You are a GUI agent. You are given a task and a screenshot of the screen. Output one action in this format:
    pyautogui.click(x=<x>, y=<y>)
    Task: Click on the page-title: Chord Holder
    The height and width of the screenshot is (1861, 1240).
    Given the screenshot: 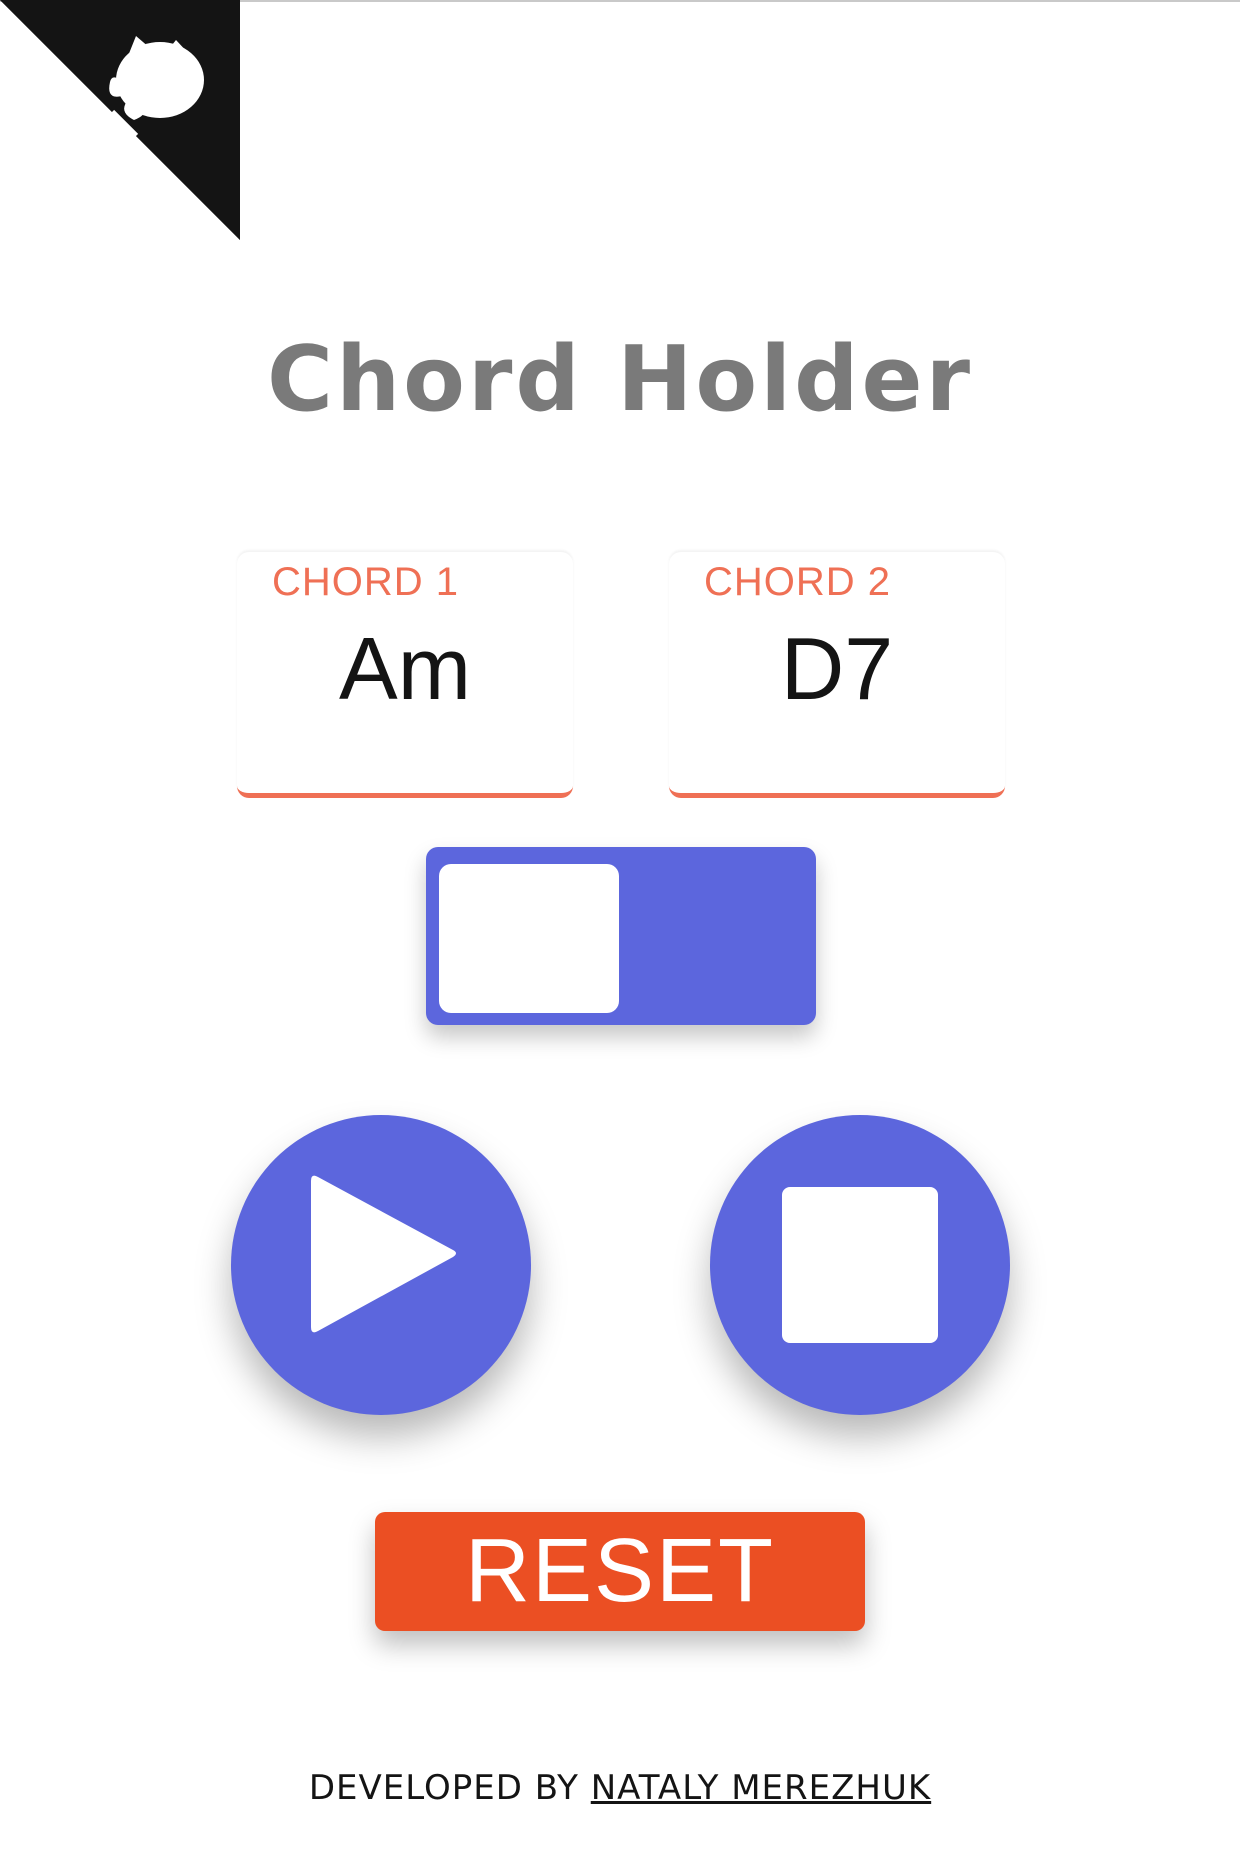 What is the action you would take?
    pyautogui.click(x=620, y=379)
    